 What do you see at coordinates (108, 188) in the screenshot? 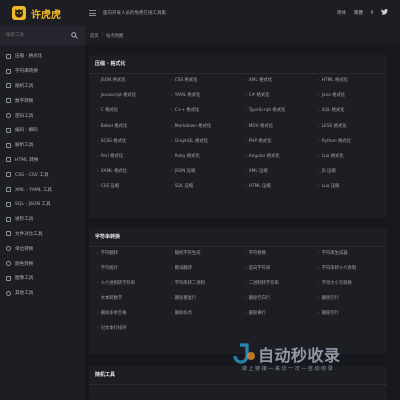
I see `tool-link: › CSS 压缩` at bounding box center [108, 188].